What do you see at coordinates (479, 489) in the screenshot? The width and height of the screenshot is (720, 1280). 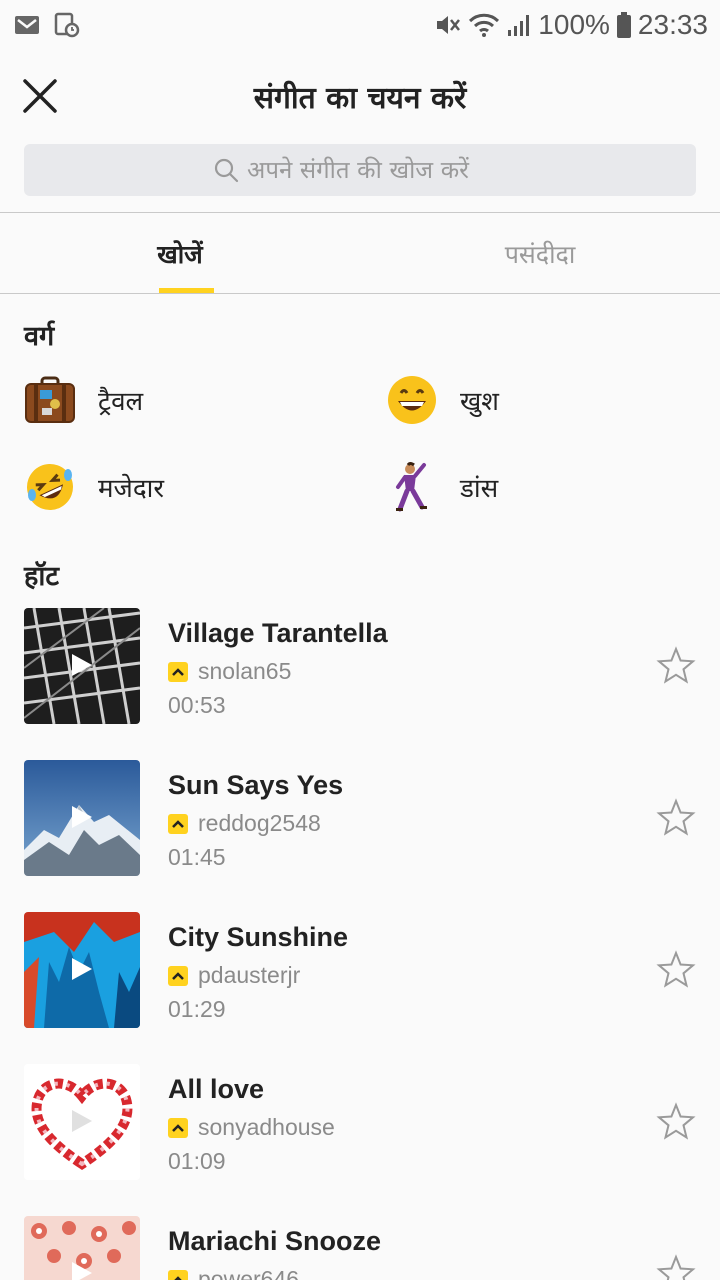 I see `category-label: डांस` at bounding box center [479, 489].